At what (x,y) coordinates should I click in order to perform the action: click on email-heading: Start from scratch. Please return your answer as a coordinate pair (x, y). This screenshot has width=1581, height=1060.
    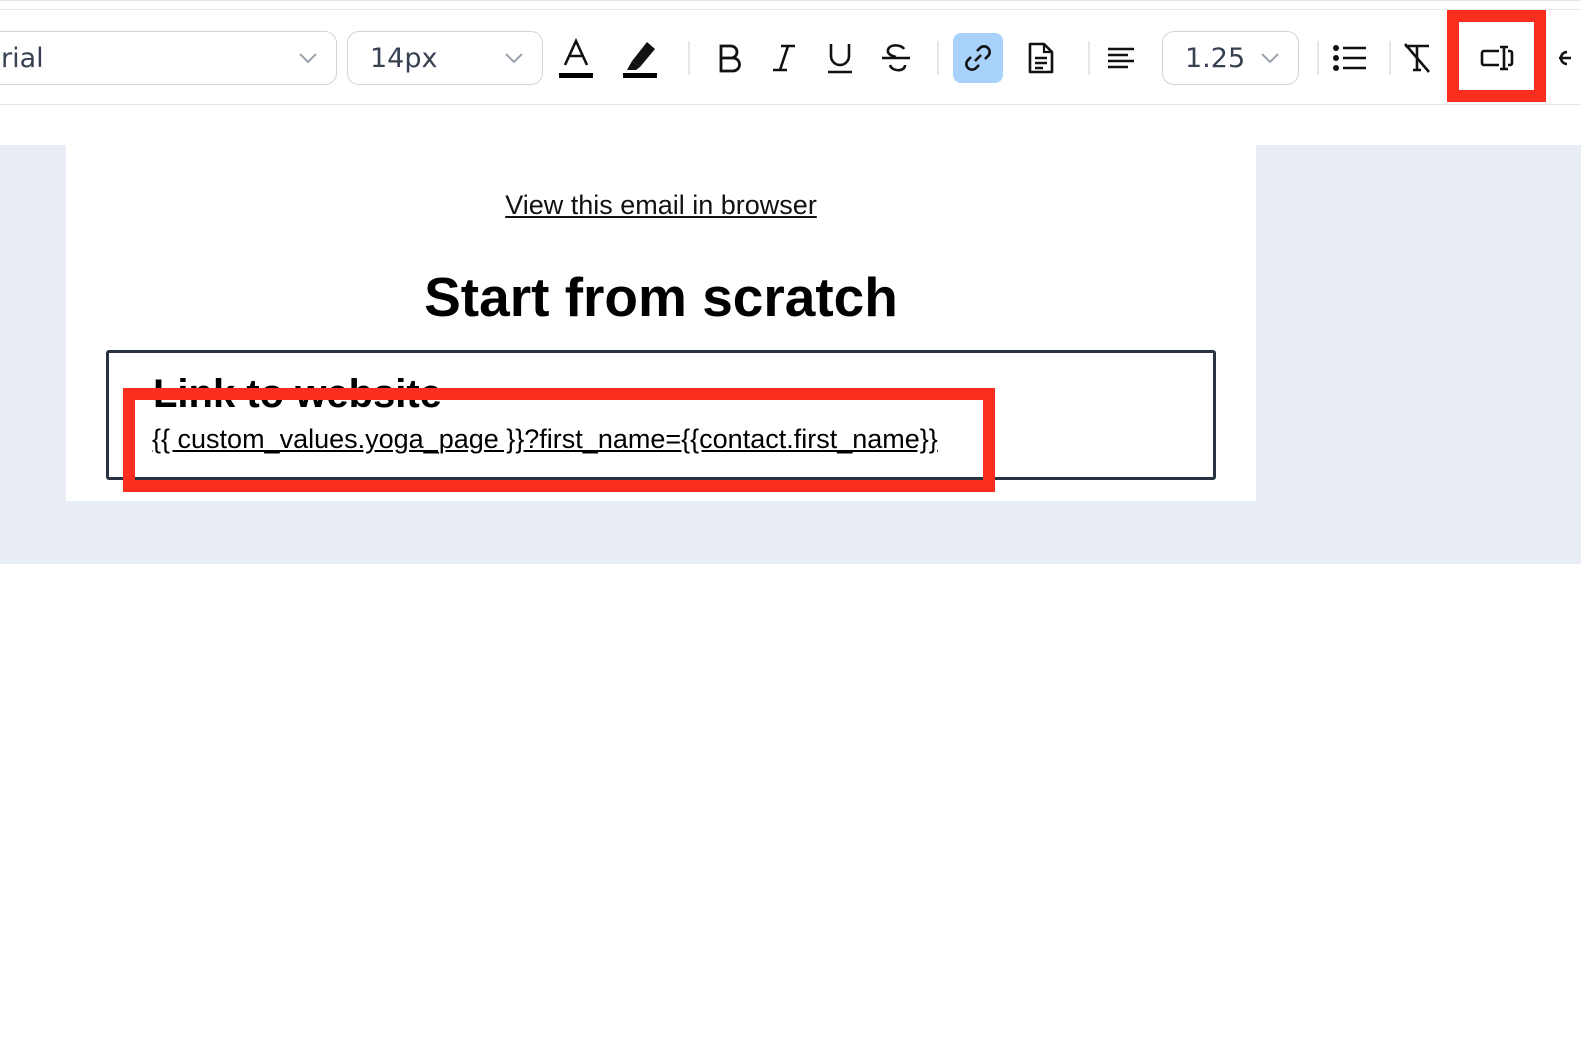
    Looking at the image, I should click on (661, 297).